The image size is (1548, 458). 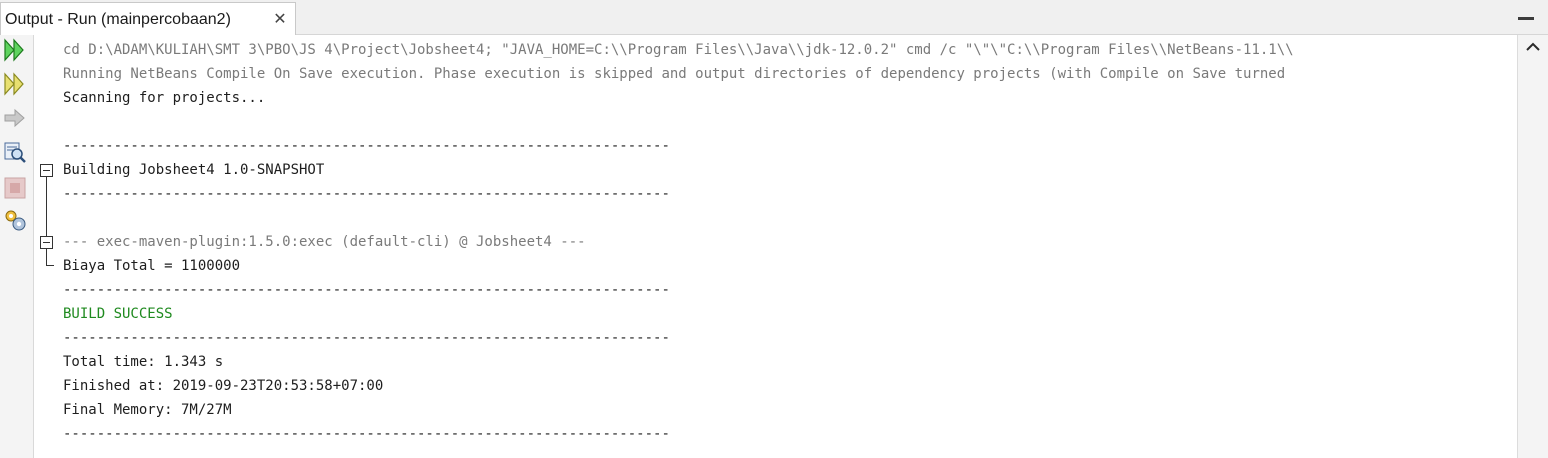 What do you see at coordinates (1533, 45) in the screenshot?
I see `scroll-up-icon` at bounding box center [1533, 45].